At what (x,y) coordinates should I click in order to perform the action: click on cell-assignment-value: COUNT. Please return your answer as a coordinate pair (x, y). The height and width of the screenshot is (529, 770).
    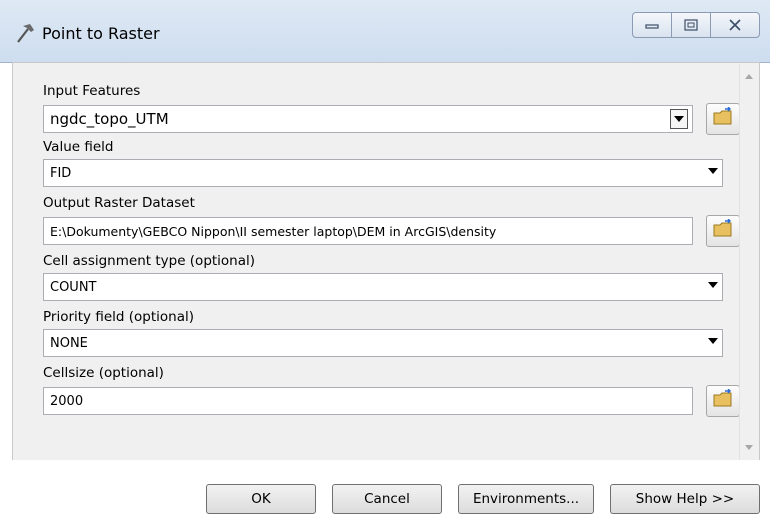
    Looking at the image, I should click on (73, 287).